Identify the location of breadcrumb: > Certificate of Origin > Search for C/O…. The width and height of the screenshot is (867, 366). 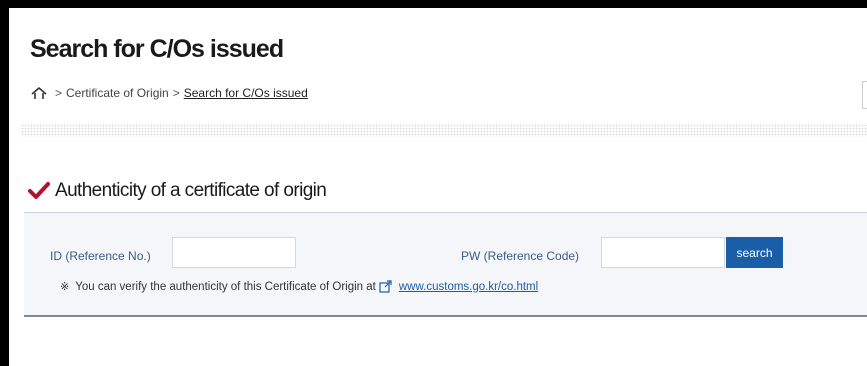
(169, 93).